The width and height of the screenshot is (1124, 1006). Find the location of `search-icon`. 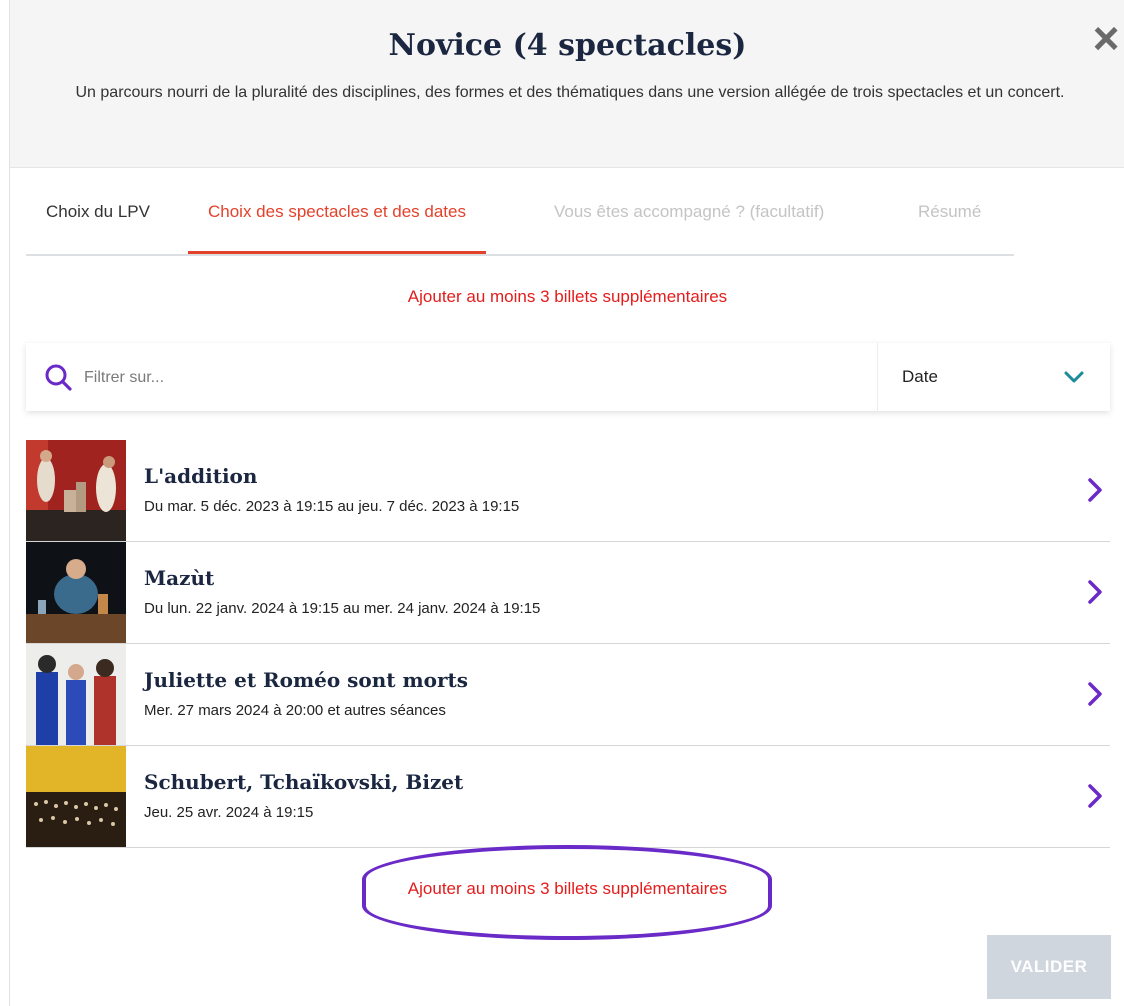

search-icon is located at coordinates (58, 377).